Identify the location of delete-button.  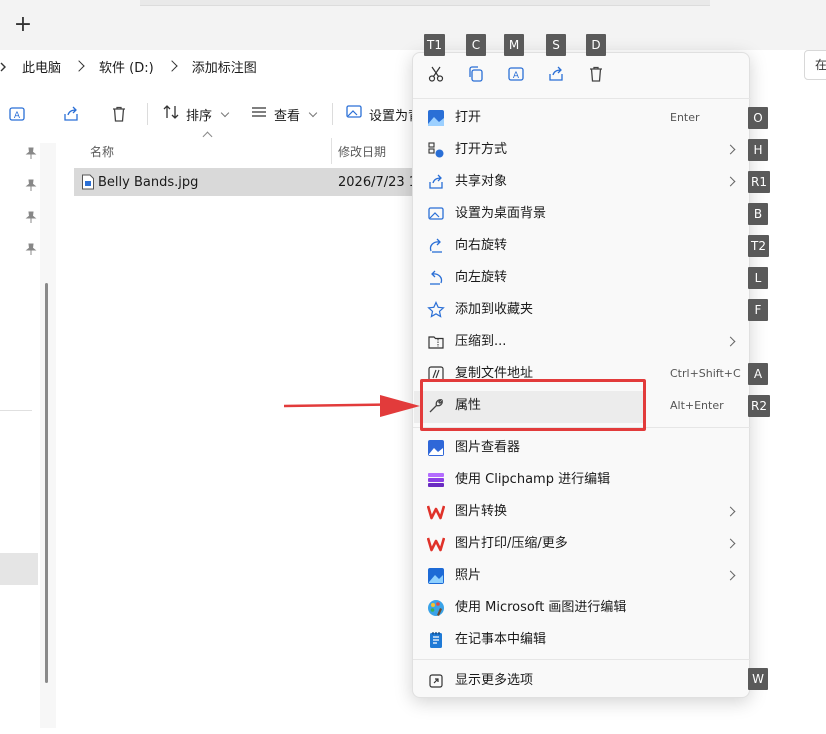
(596, 76).